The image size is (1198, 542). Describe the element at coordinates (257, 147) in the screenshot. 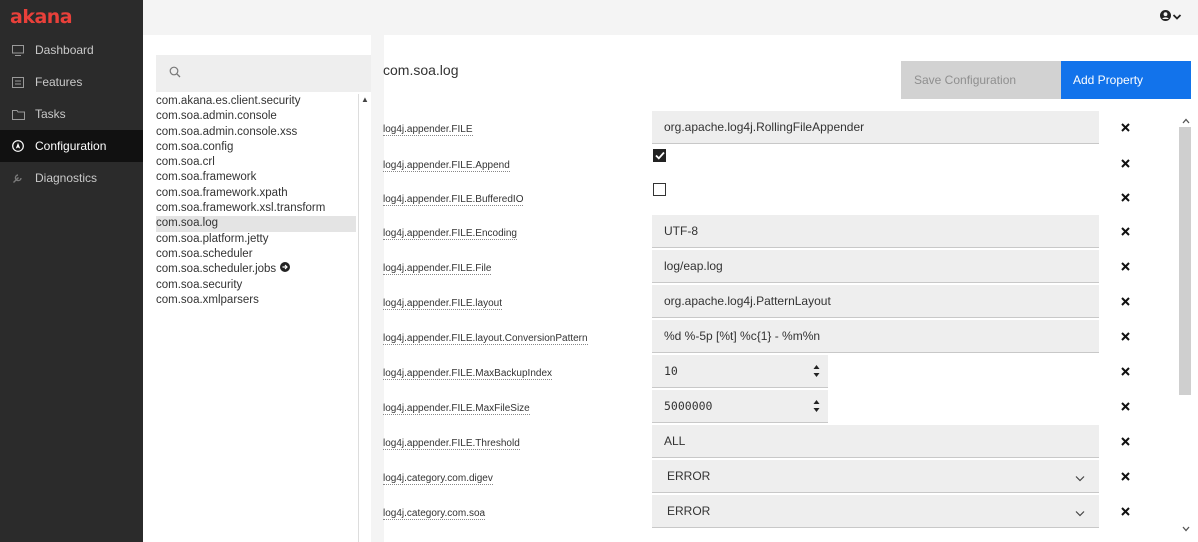

I see `config-list-item: com.soa.config` at that location.